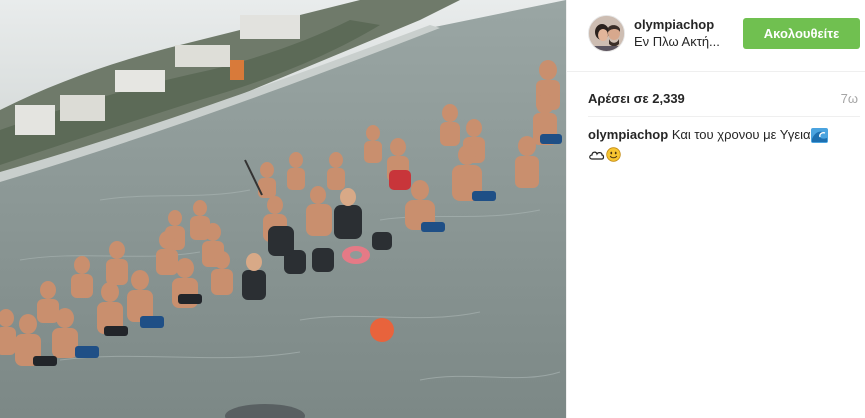 The image size is (865, 418). What do you see at coordinates (628, 134) in the screenshot?
I see `caption-username: olympiachop` at bounding box center [628, 134].